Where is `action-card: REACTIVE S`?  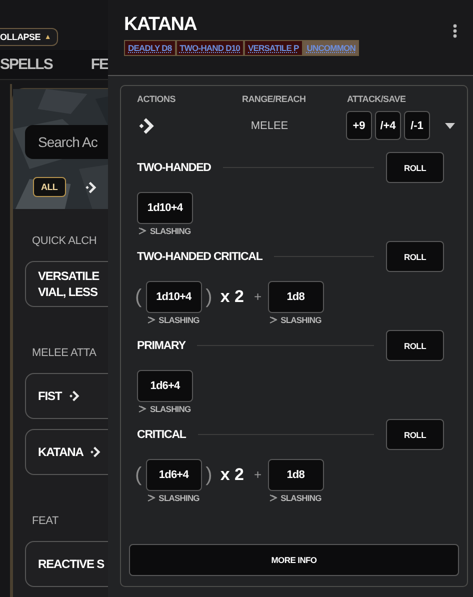
action-card: REACTIVE S is located at coordinates (66, 564).